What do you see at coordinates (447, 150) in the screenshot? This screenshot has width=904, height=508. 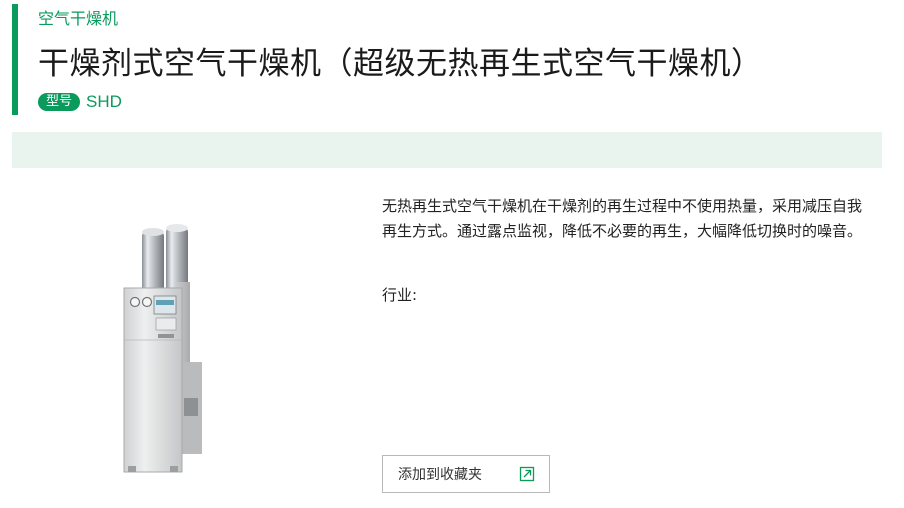 I see `section-band` at bounding box center [447, 150].